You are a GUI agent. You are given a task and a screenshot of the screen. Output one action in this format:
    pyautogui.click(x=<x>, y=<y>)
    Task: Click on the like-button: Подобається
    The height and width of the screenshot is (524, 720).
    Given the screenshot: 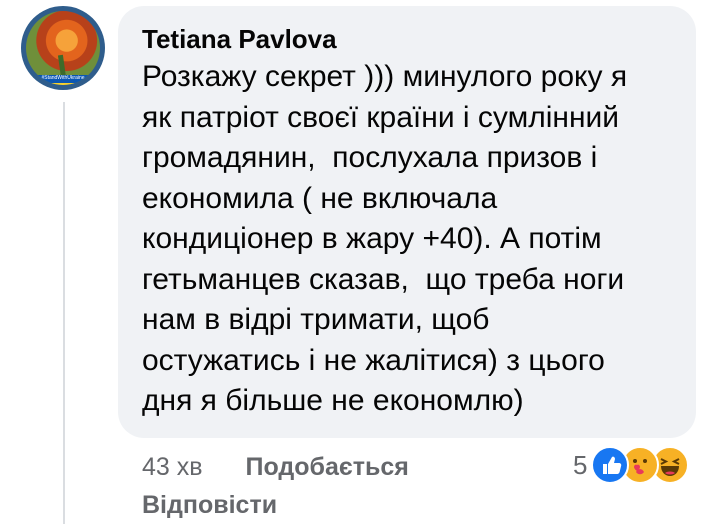 What is the action you would take?
    pyautogui.click(x=327, y=467)
    